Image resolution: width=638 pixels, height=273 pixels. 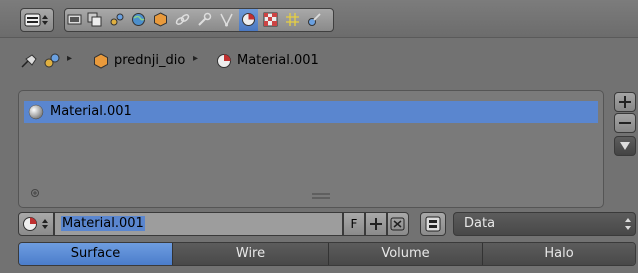 I want to click on chevron-updown-icon, so click(x=628, y=224).